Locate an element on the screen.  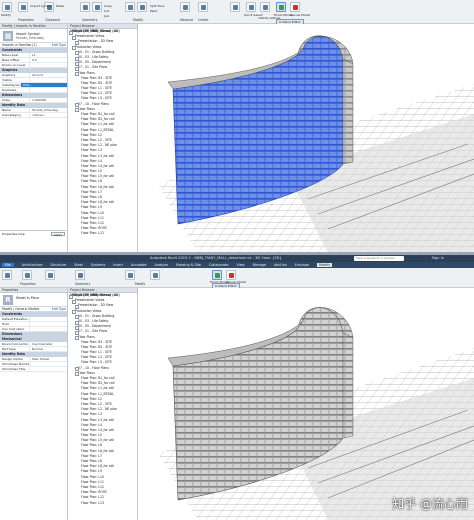
create-button is located at coordinates (203, 7).